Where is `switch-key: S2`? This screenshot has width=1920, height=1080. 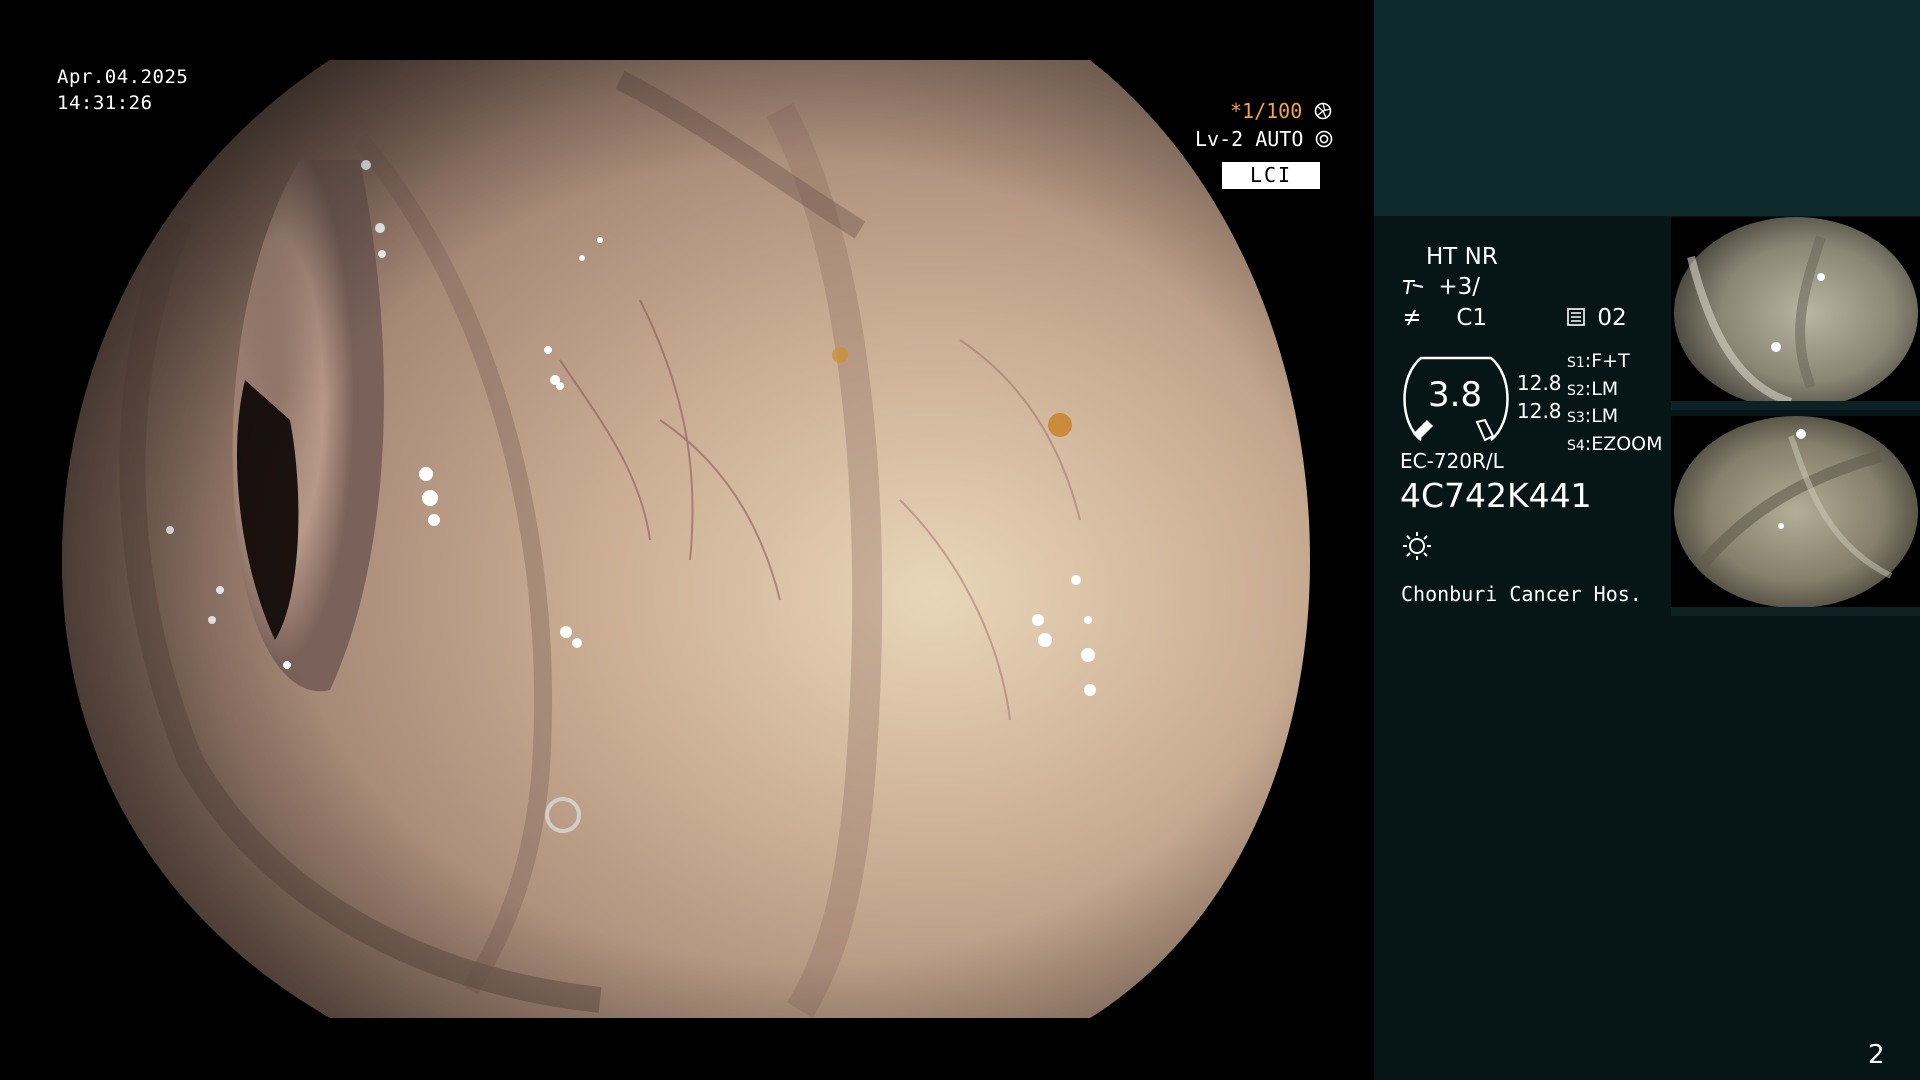 switch-key: S2 is located at coordinates (1576, 390).